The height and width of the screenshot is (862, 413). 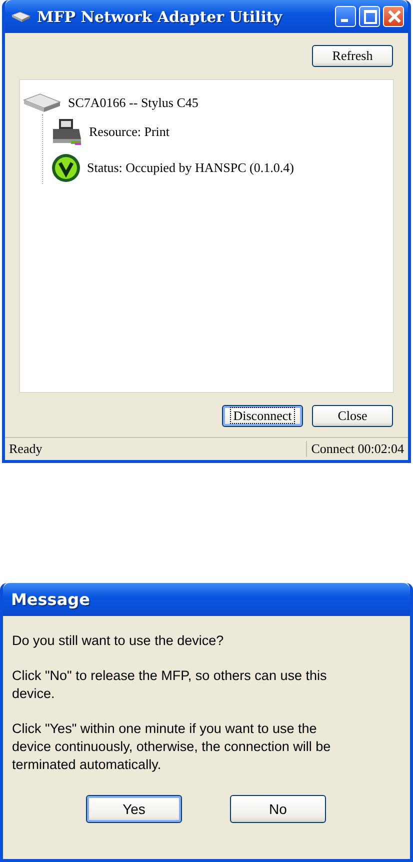 What do you see at coordinates (190, 168) in the screenshot?
I see `tree-item: Status: Occupied by HANSPC (0.1.0.4)` at bounding box center [190, 168].